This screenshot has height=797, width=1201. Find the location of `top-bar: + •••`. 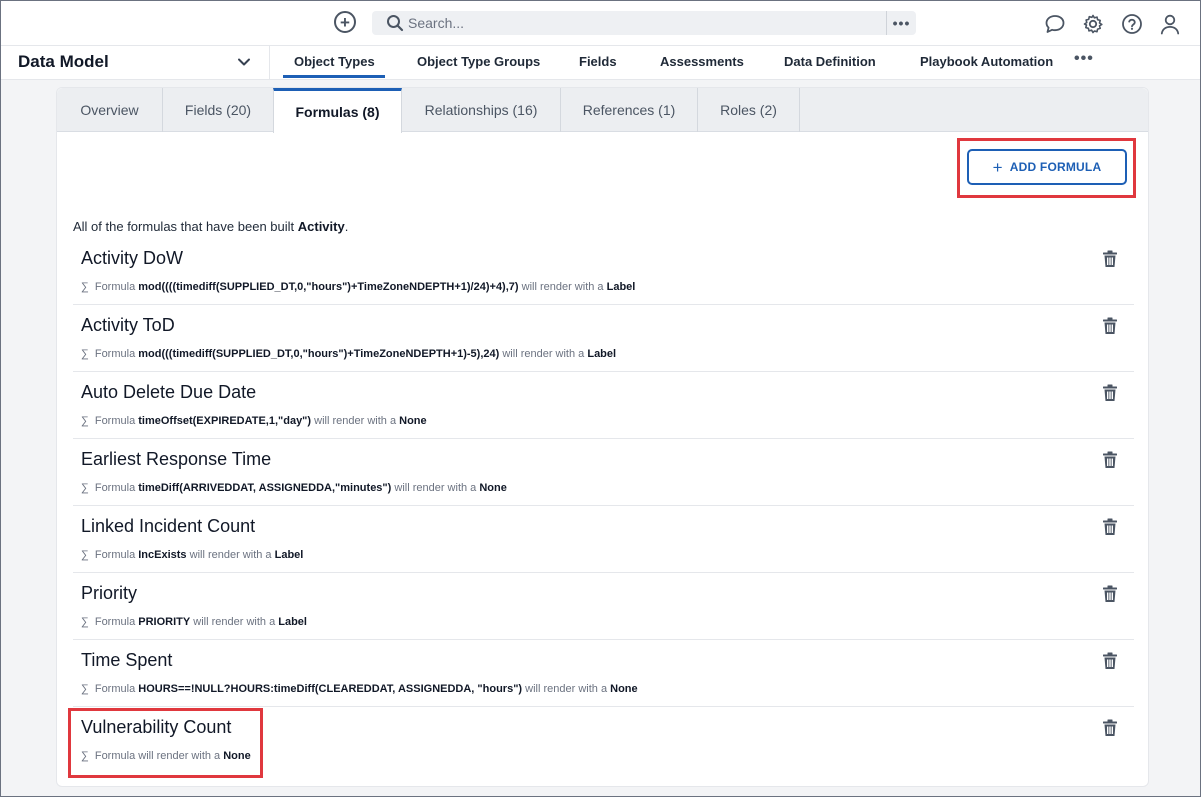

top-bar: + ••• is located at coordinates (600, 23).